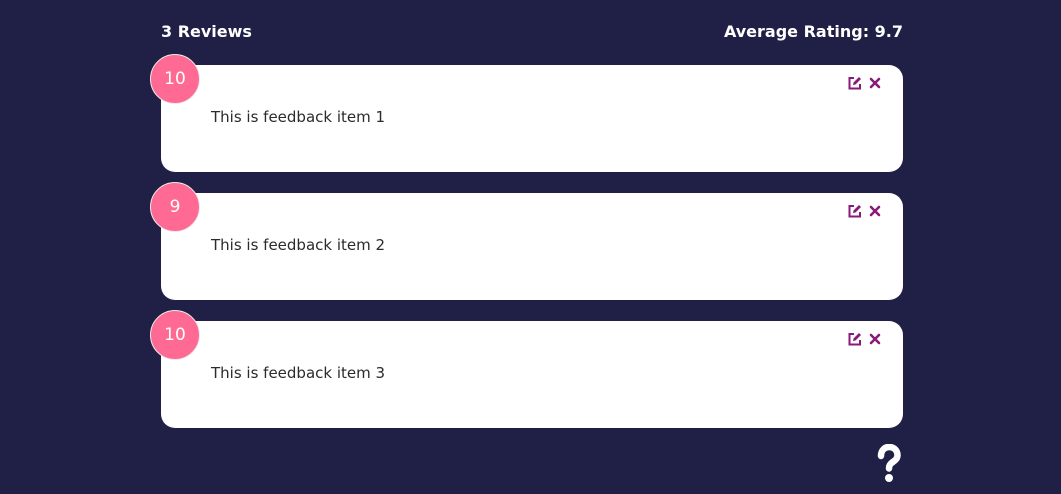 The image size is (1061, 494). What do you see at coordinates (532, 31) in the screenshot?
I see `feedback-stats: 3 Reviews Average Rating: 9.7` at bounding box center [532, 31].